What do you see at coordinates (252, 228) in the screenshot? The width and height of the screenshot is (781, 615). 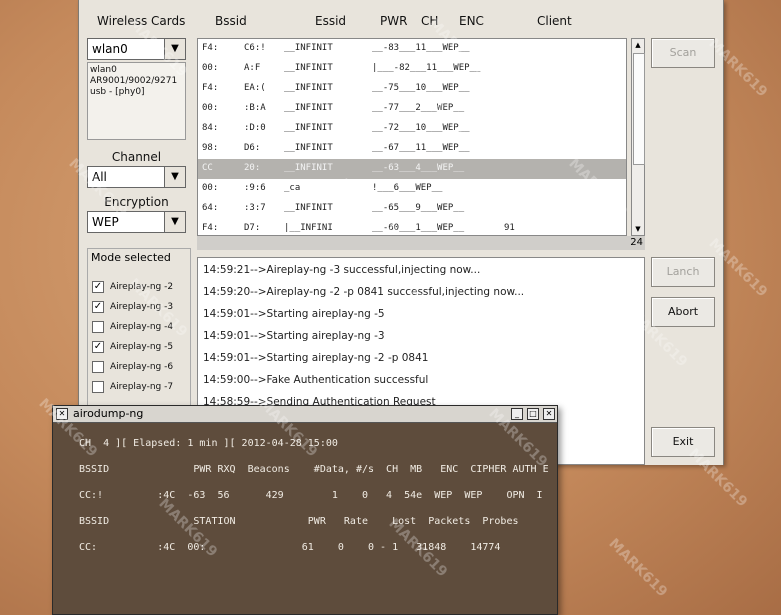 I see `network-cell-b2: D7:` at bounding box center [252, 228].